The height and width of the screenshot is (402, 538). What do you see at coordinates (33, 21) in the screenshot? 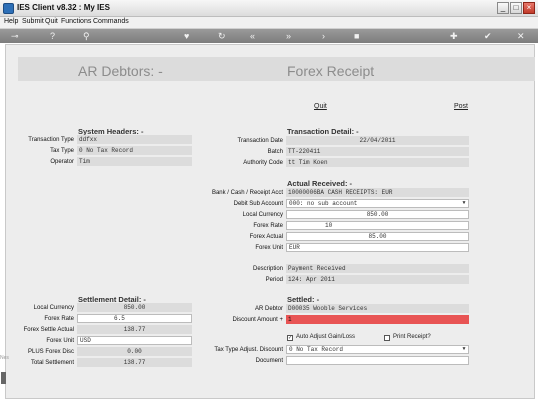
I see `menu-submit: Submit` at bounding box center [33, 21].